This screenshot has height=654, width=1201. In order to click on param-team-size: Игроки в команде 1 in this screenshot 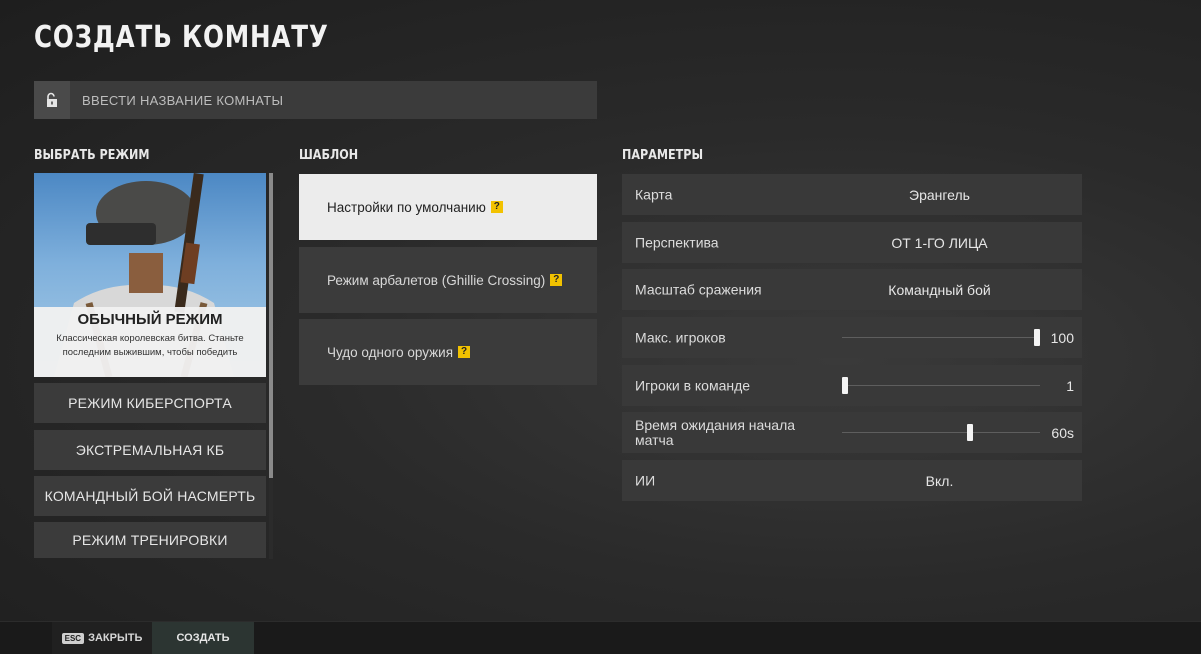, I will do `click(852, 385)`.